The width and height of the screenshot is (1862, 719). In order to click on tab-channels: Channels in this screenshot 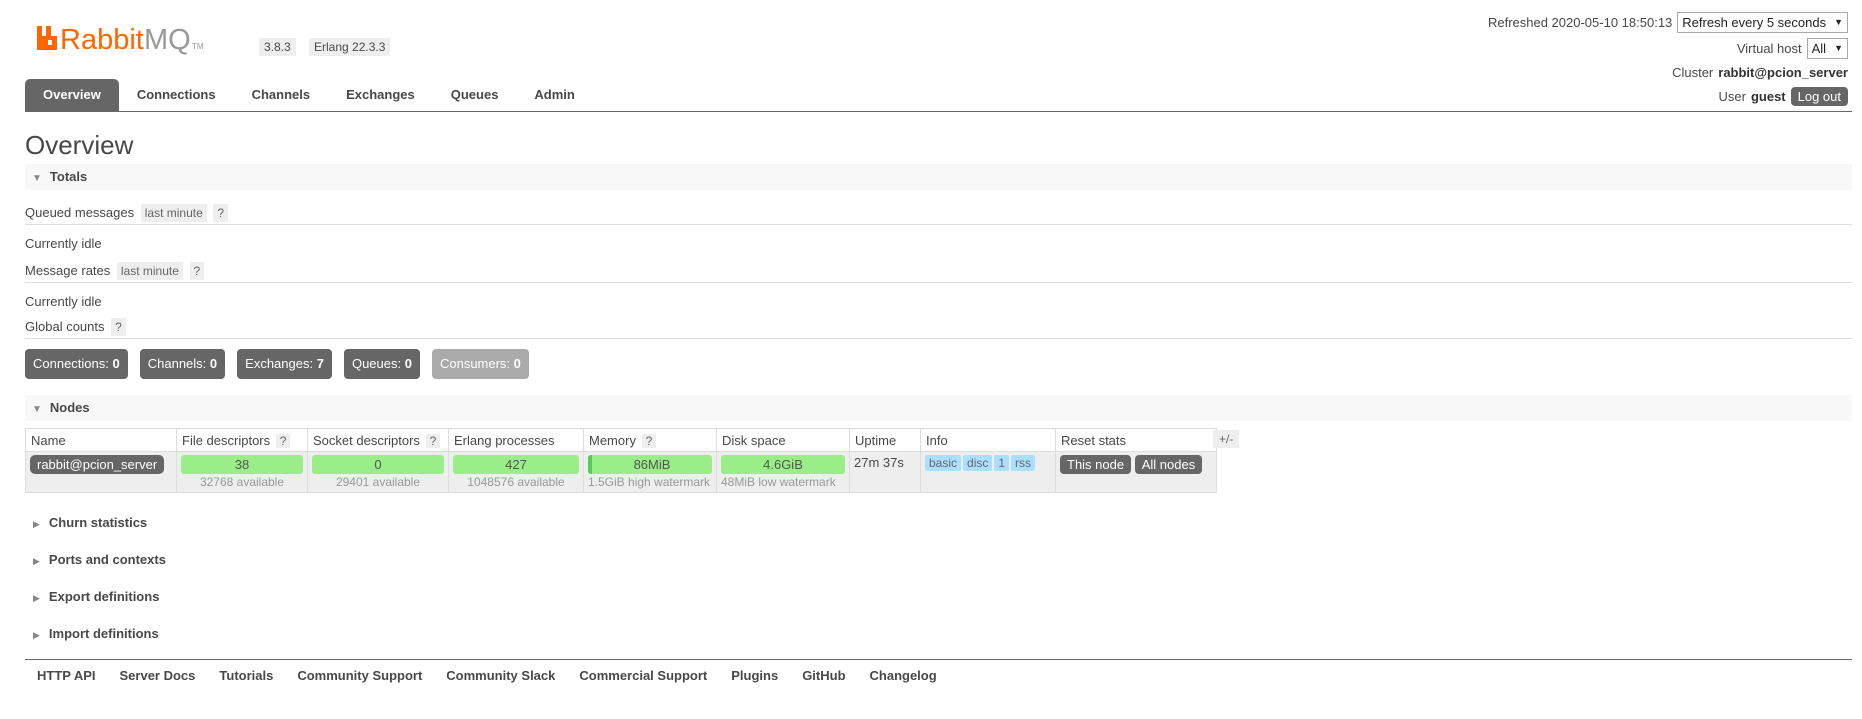, I will do `click(281, 95)`.